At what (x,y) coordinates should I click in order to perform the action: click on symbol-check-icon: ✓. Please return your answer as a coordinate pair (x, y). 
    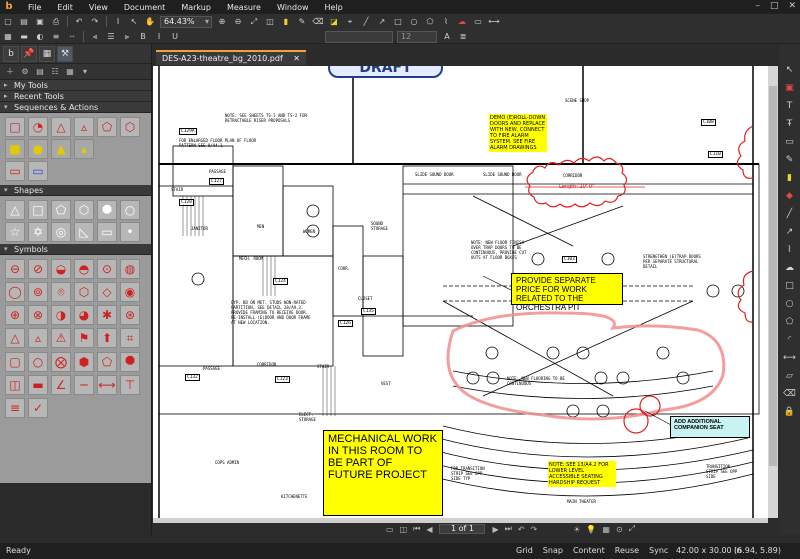
    Looking at the image, I should click on (38, 407).